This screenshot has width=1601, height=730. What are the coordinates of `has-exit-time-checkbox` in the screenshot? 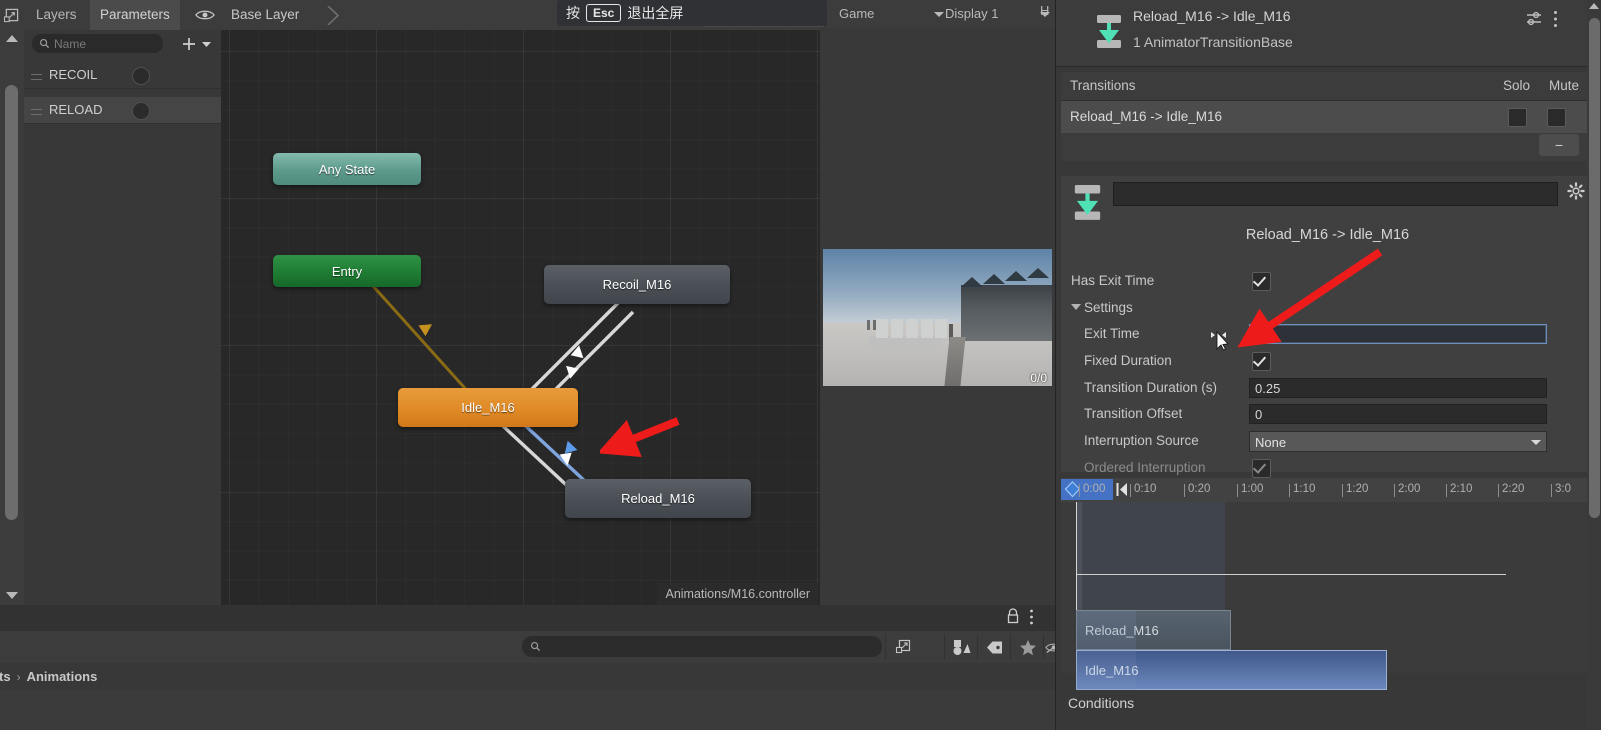 It's located at (1261, 281).